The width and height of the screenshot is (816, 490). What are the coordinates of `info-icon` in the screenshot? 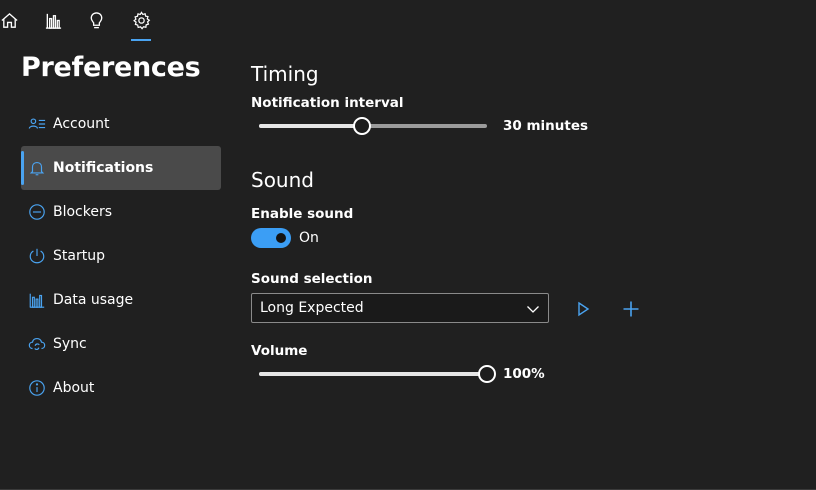 It's located at (37, 388).